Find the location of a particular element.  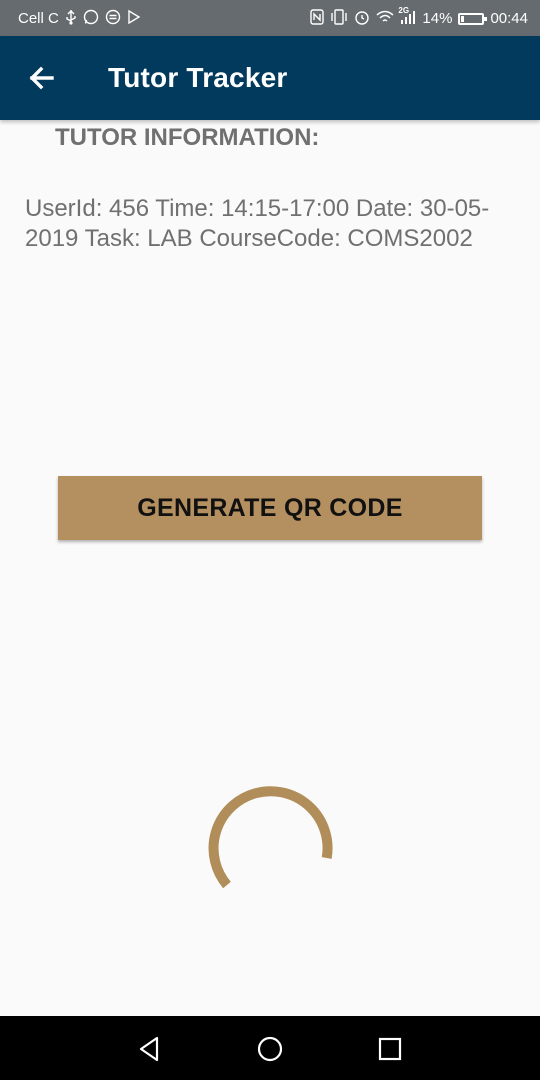

status-left: Cell C is located at coordinates (79, 18).